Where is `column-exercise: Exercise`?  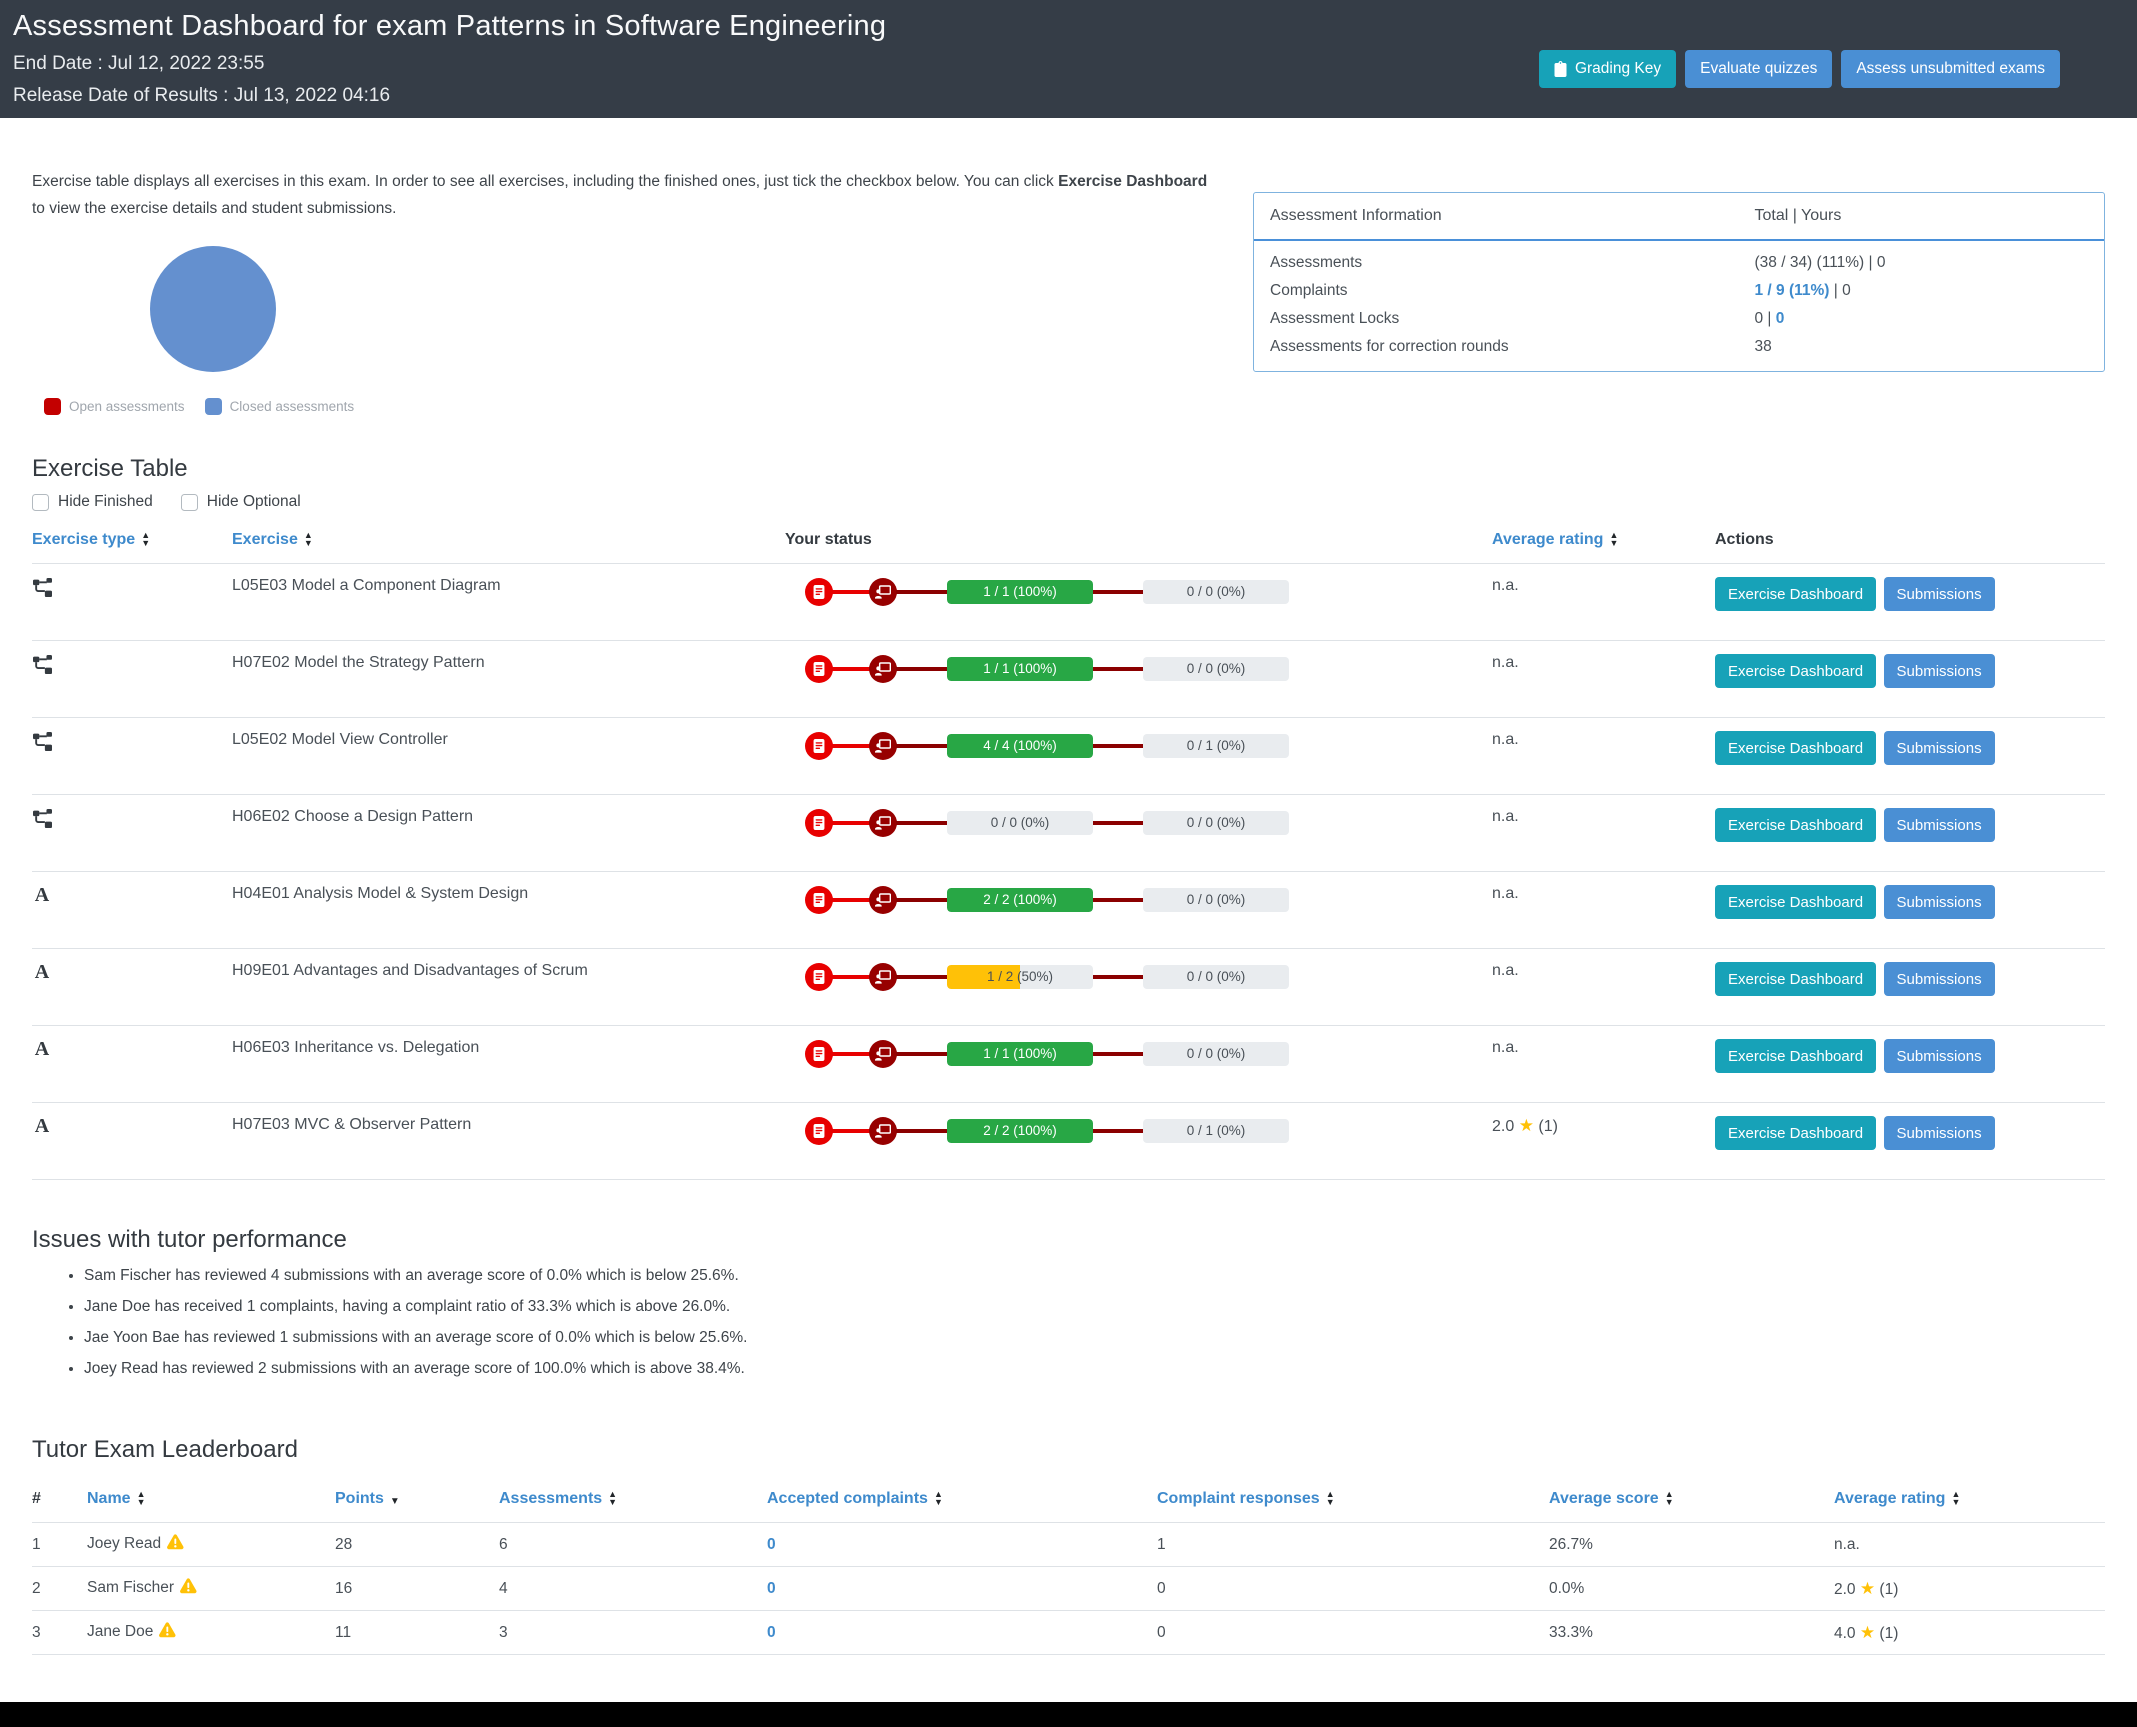 column-exercise: Exercise is located at coordinates (508, 544).